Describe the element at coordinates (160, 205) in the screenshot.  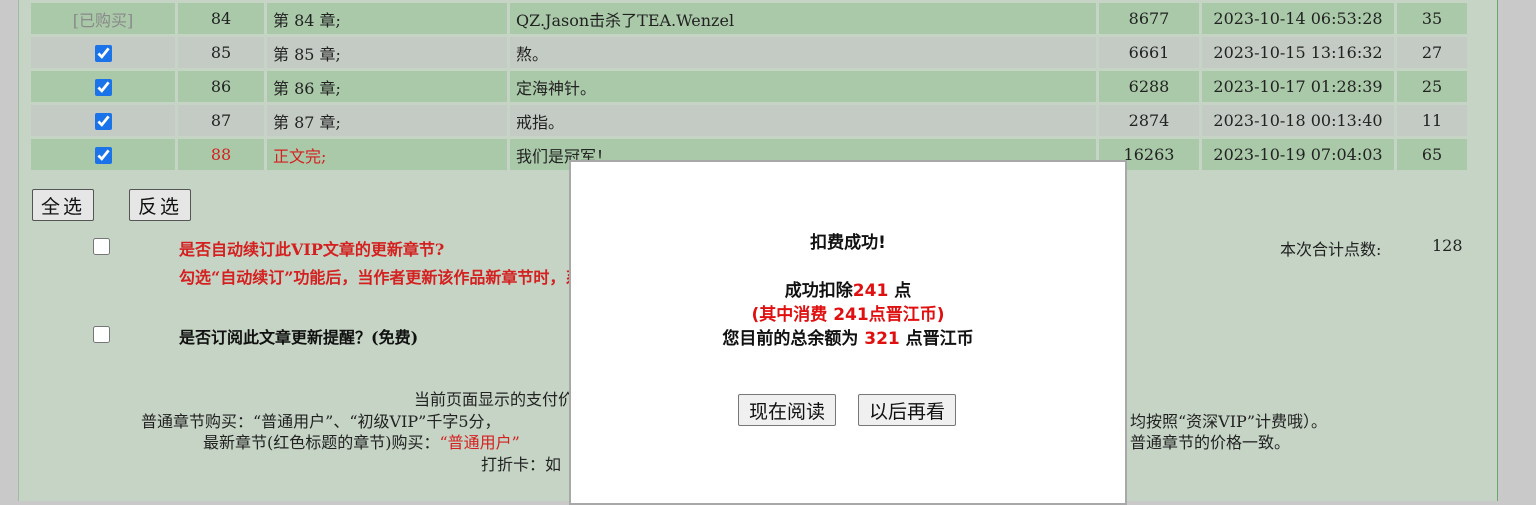
I see `invert-selection-button: 反选` at that location.